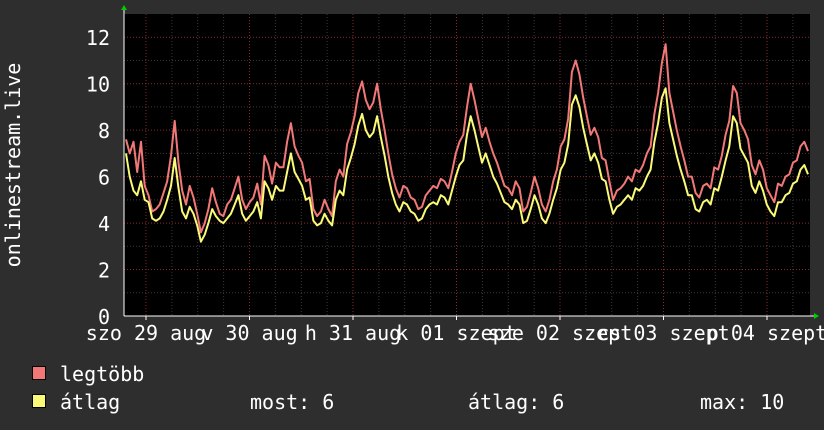 The width and height of the screenshot is (824, 430). Describe the element at coordinates (98, 38) in the screenshot. I see `y-tick-label: 12` at that location.